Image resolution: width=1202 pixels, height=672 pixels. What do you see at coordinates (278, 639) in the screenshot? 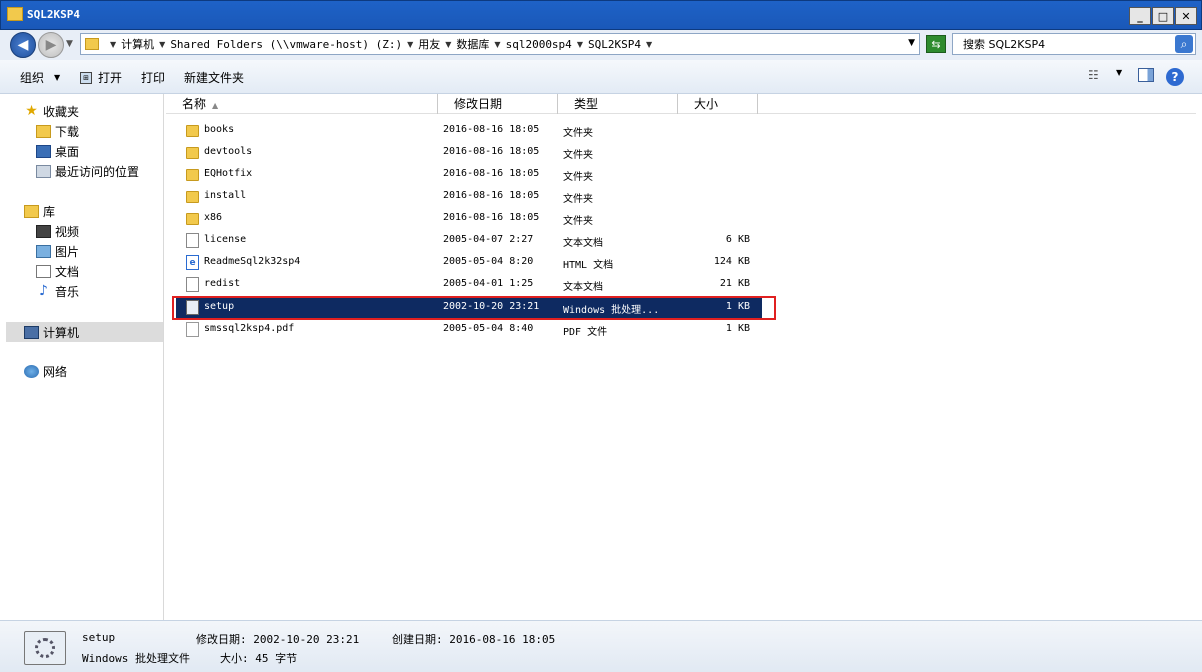
I see `details-modified: 修改日期: 2002-10-20 23:21` at bounding box center [278, 639].